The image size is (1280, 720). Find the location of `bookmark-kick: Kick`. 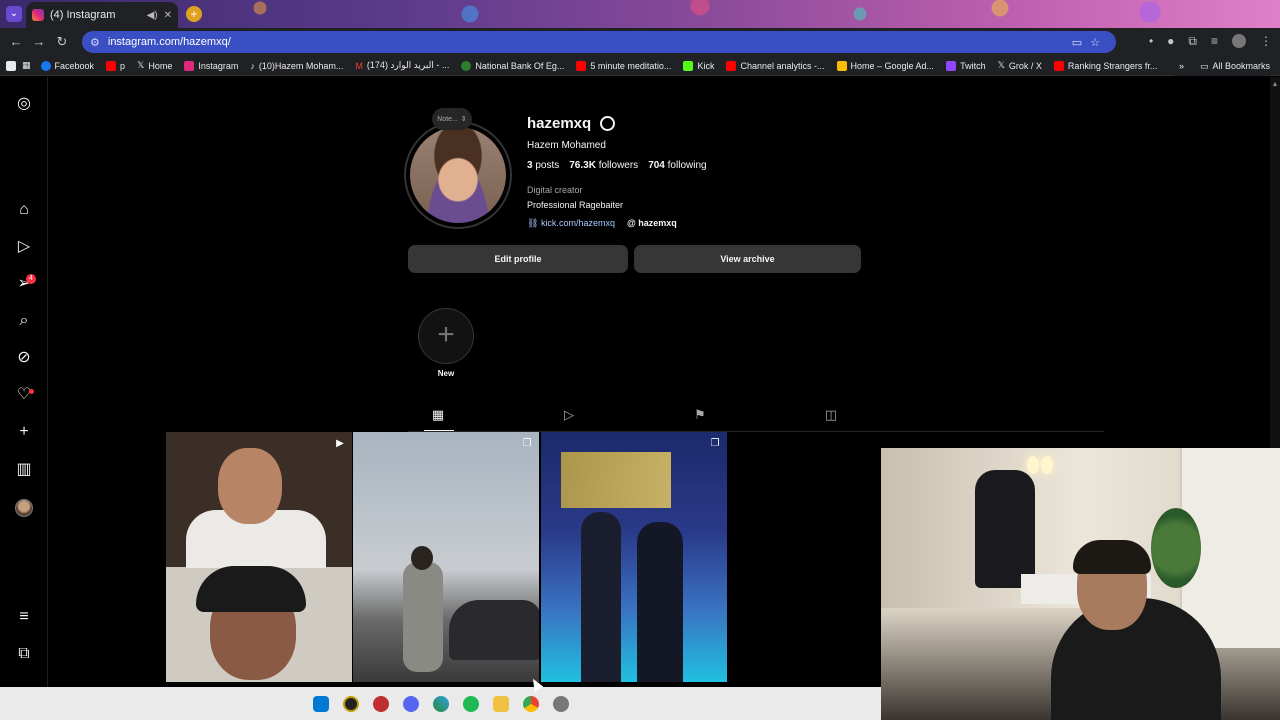

bookmark-kick: Kick is located at coordinates (698, 65).